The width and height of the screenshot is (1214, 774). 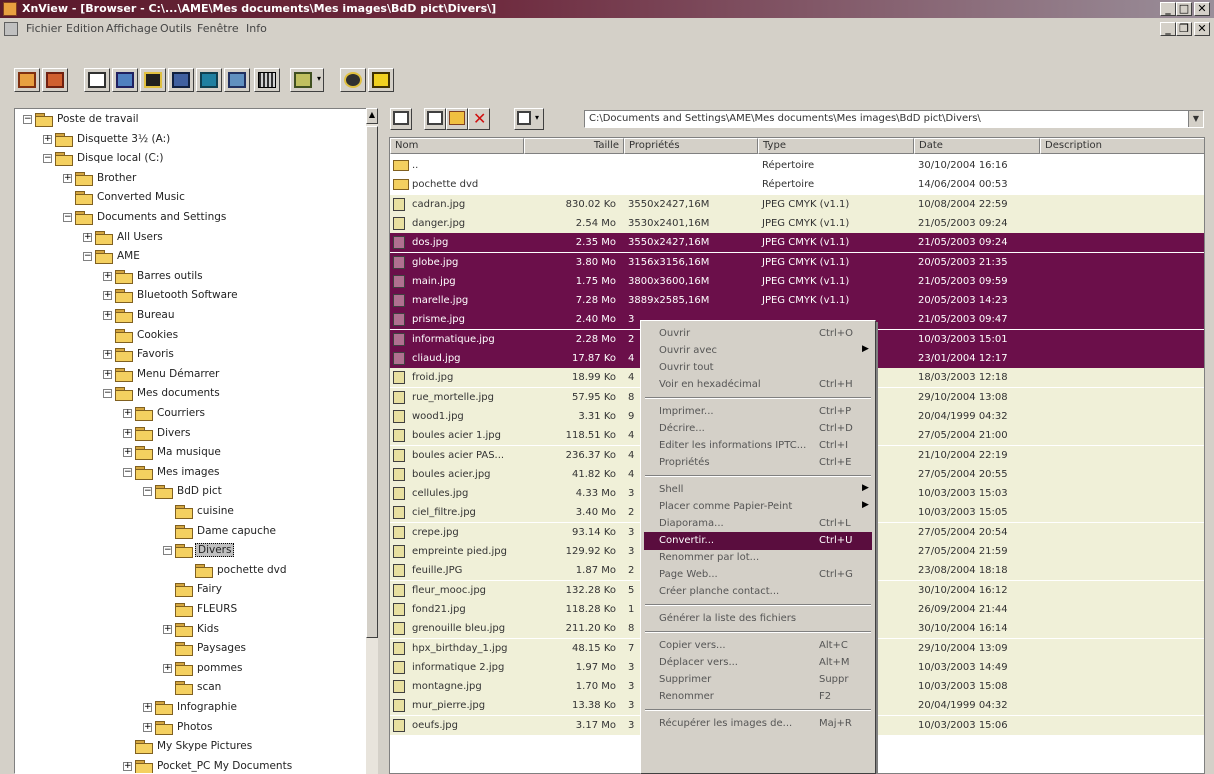 What do you see at coordinates (758, 619) in the screenshot?
I see `context-menu-item: Générer la liste des fichiers` at bounding box center [758, 619].